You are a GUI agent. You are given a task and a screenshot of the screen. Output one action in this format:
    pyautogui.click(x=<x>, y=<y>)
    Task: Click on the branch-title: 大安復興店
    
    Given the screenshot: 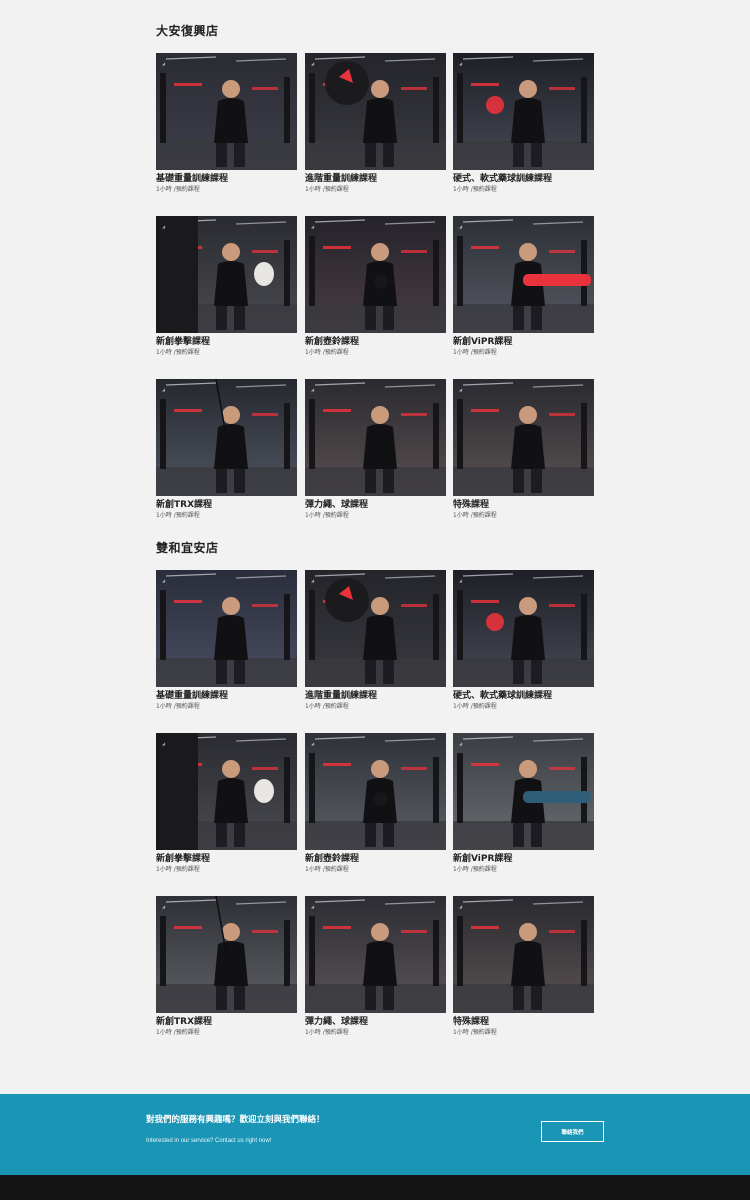 What is the action you would take?
    pyautogui.click(x=187, y=31)
    